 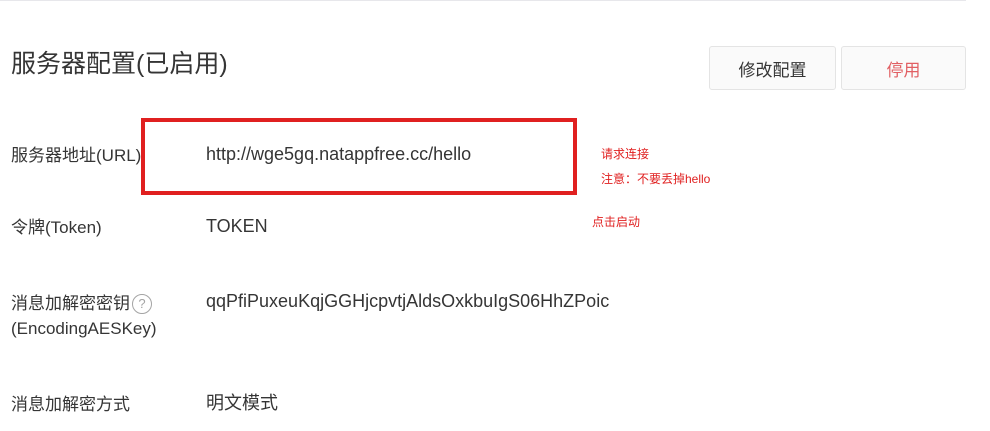 I want to click on edit-config-button: 修改配置, so click(x=772, y=68).